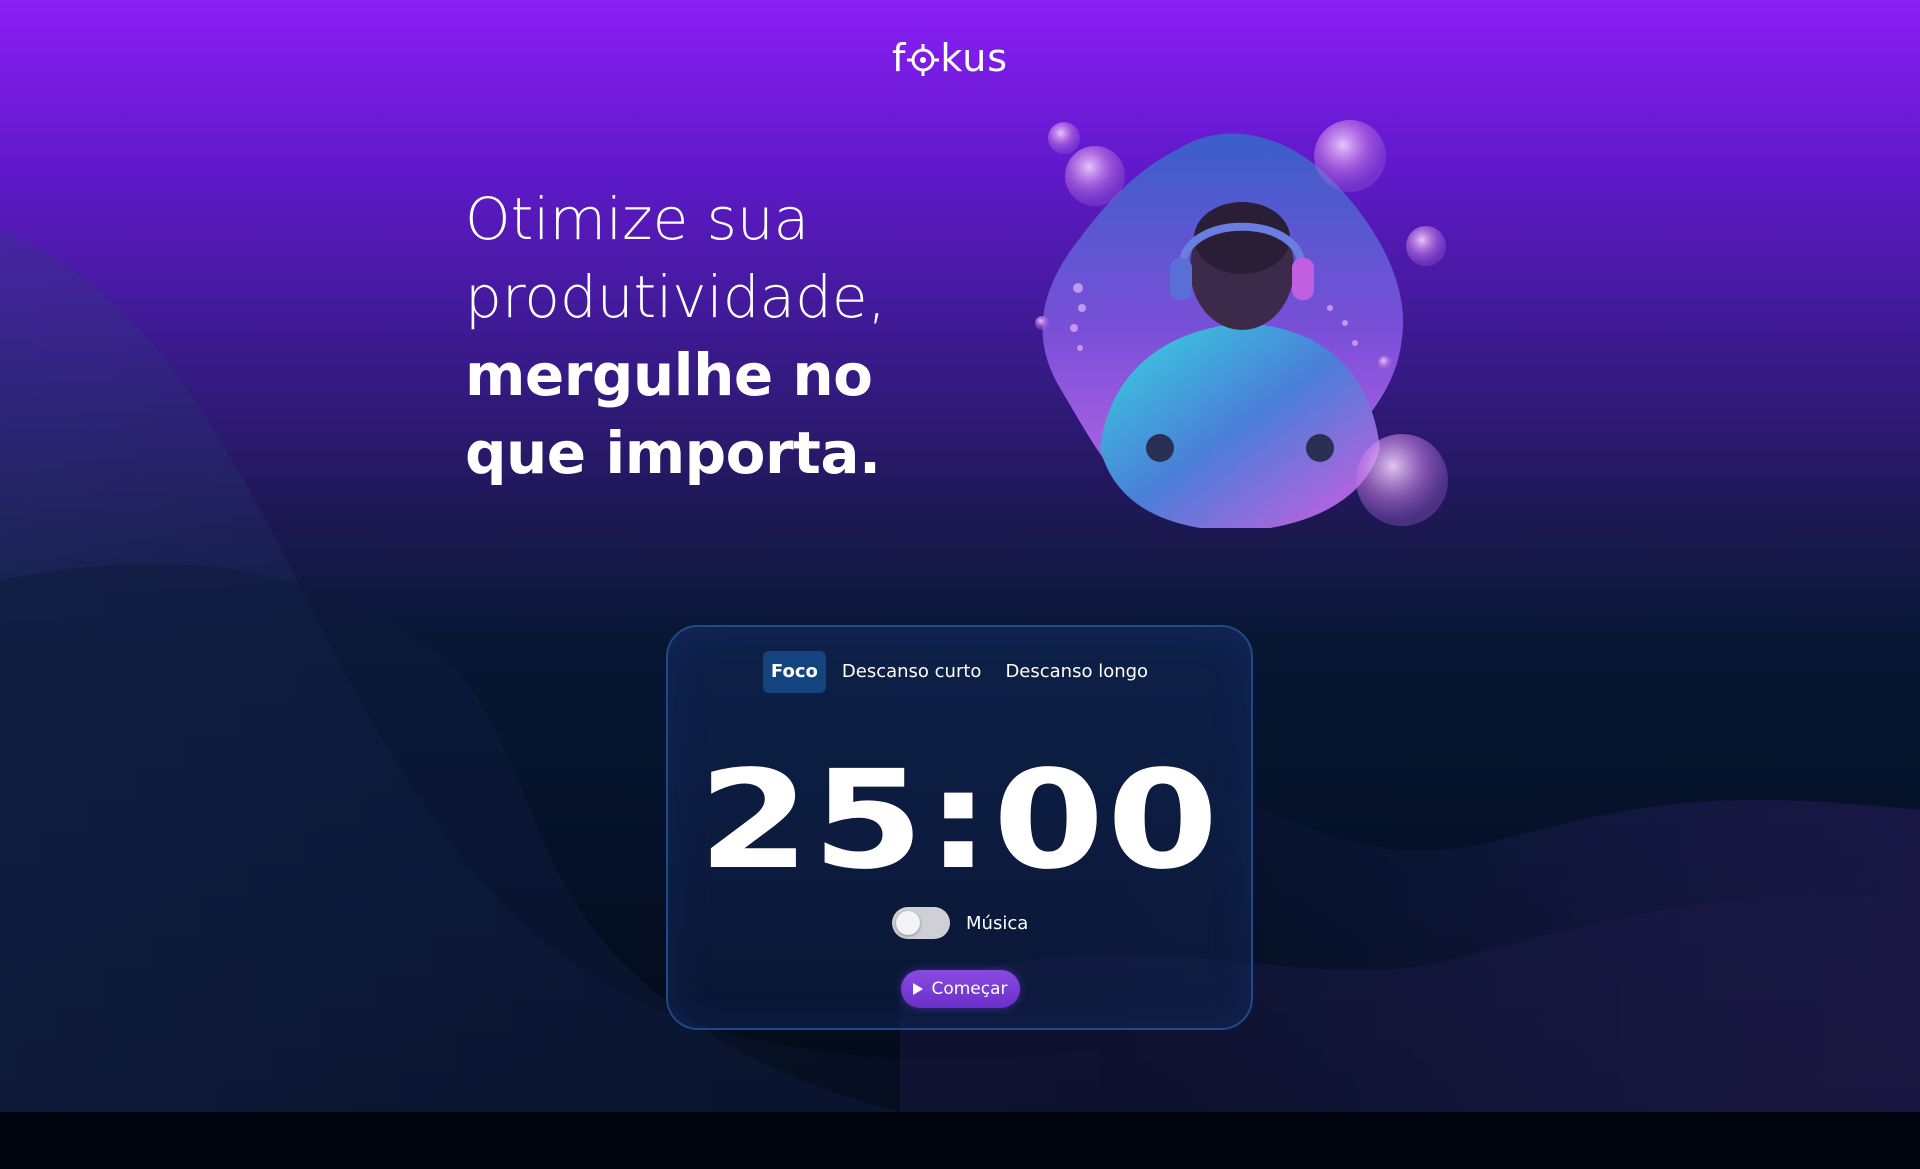  Describe the element at coordinates (960, 923) in the screenshot. I see `music-toggle-row: Música` at that location.